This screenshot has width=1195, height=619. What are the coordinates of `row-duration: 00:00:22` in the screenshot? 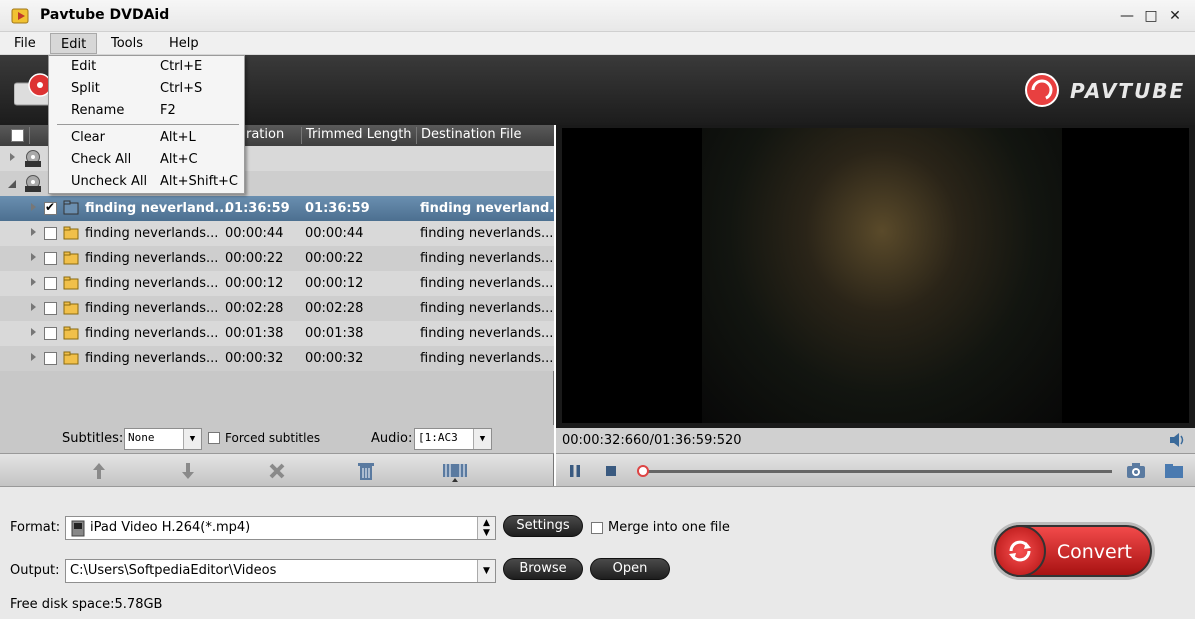 It's located at (254, 258).